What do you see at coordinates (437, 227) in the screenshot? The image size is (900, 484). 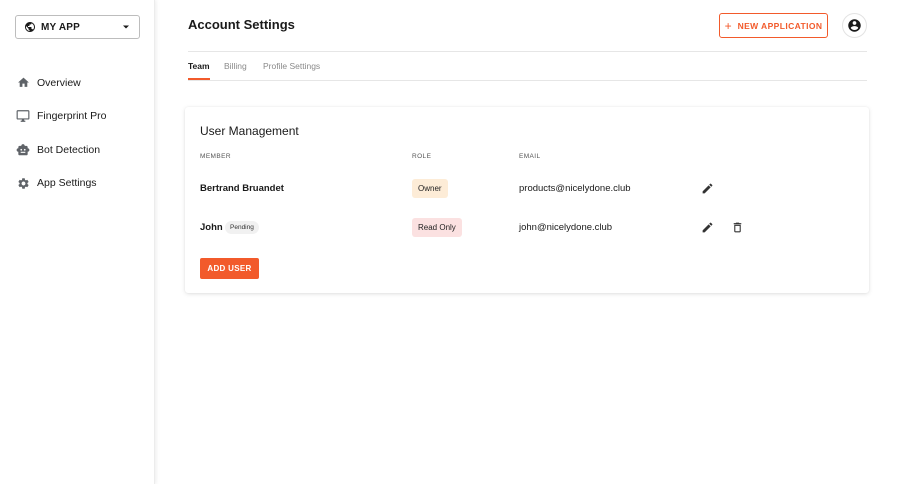 I see `role-badge: Read Only` at bounding box center [437, 227].